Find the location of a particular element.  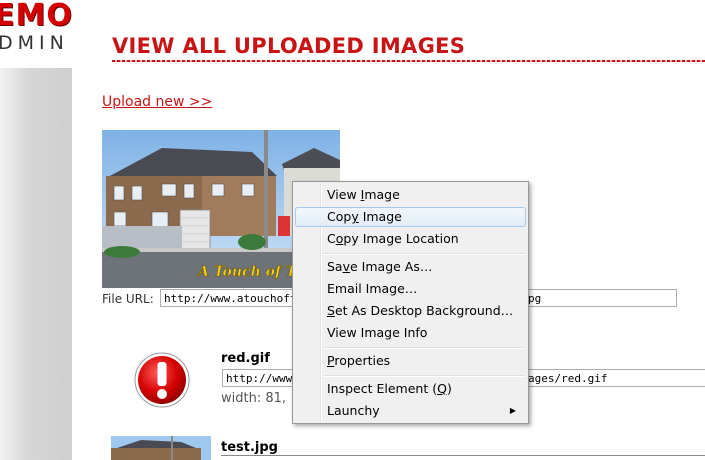

menu-item-properties: Properties is located at coordinates (410, 361).